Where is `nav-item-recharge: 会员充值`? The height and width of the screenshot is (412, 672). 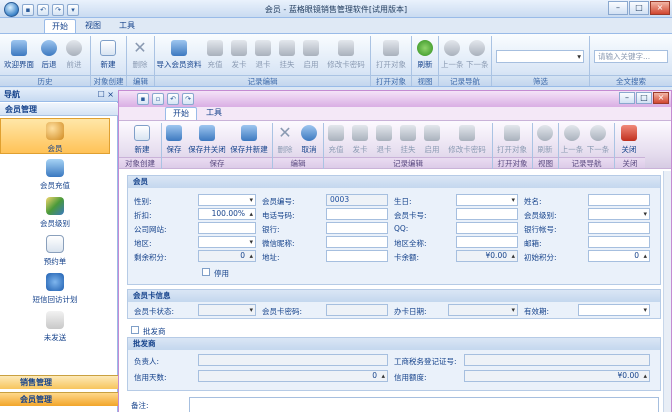 nav-item-recharge: 会员充值 is located at coordinates (55, 174).